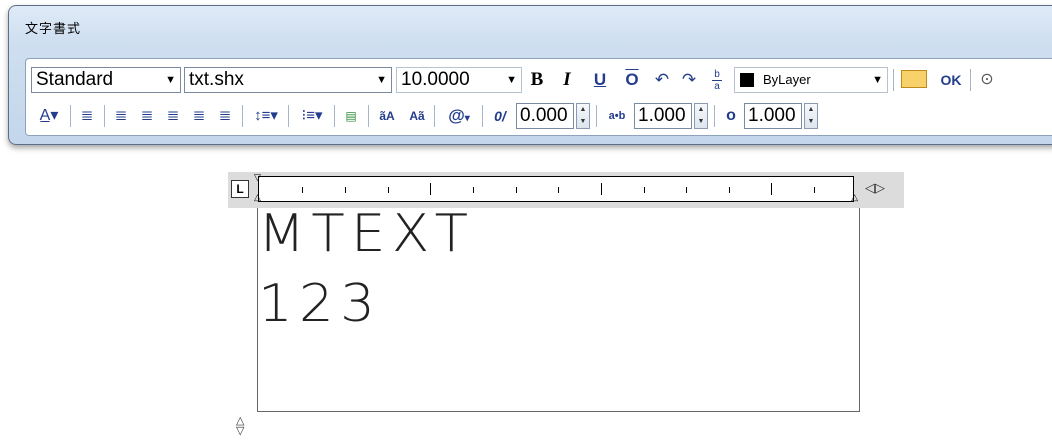  I want to click on width-resize-icon: ◁▷, so click(875, 188).